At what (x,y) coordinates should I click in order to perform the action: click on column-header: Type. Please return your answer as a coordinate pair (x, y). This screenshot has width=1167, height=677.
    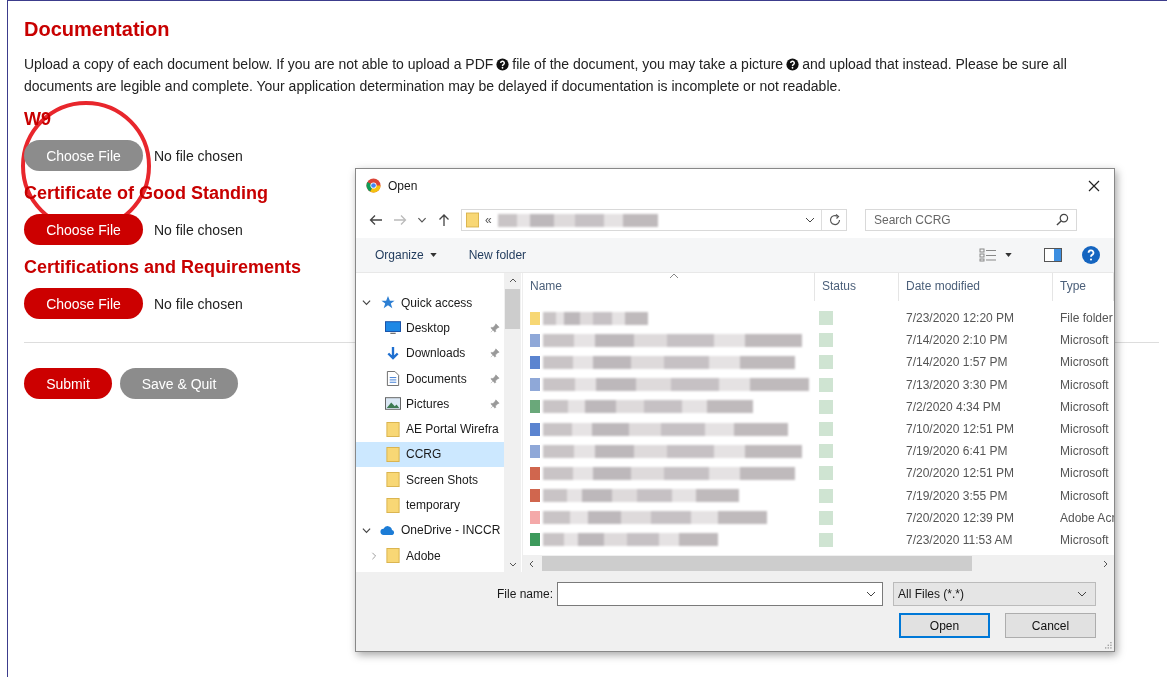
    Looking at the image, I should click on (1083, 287).